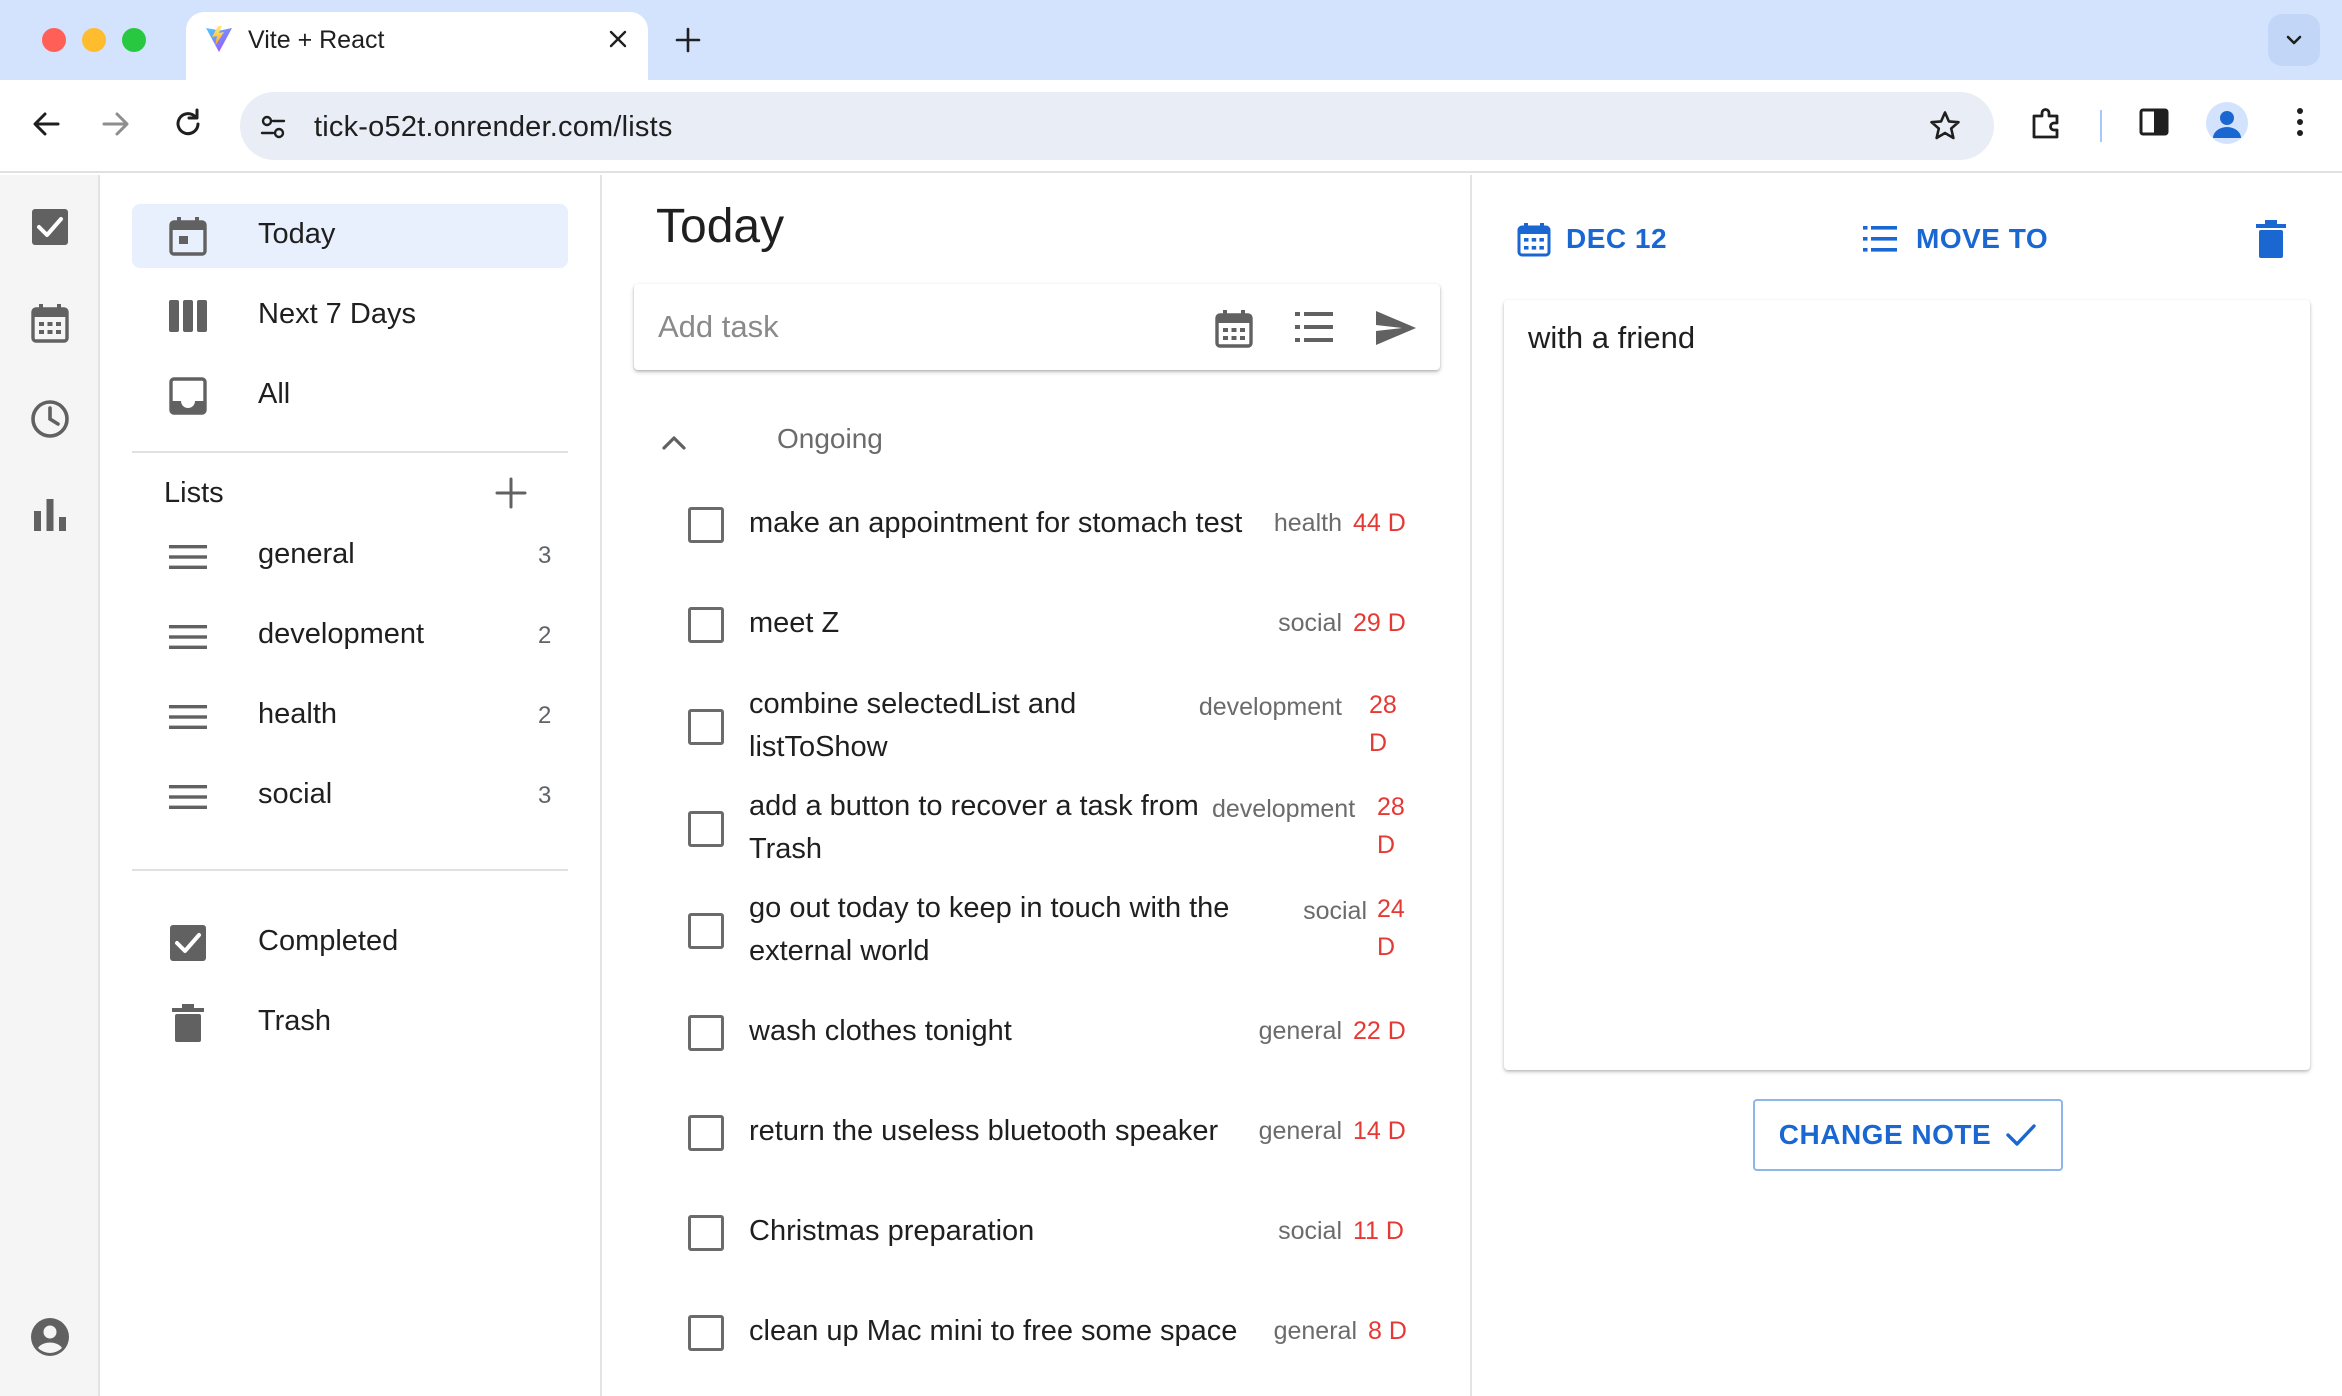 The width and height of the screenshot is (2342, 1396). Describe the element at coordinates (1616, 239) in the screenshot. I see `due-date-button: DEC 12` at that location.